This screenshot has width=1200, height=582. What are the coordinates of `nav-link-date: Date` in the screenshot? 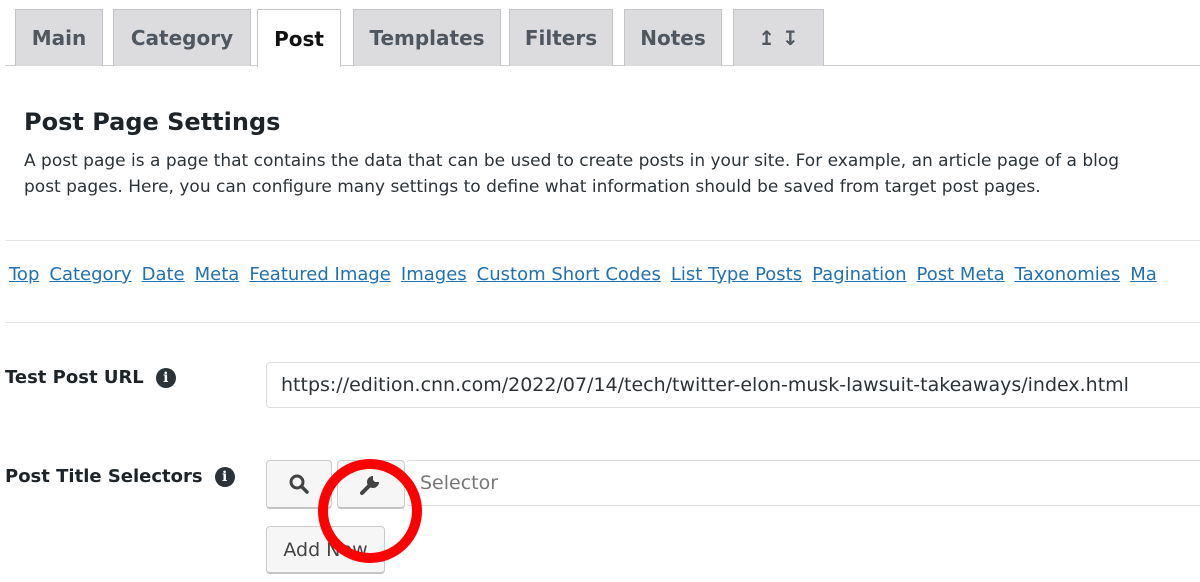 It's located at (163, 274).